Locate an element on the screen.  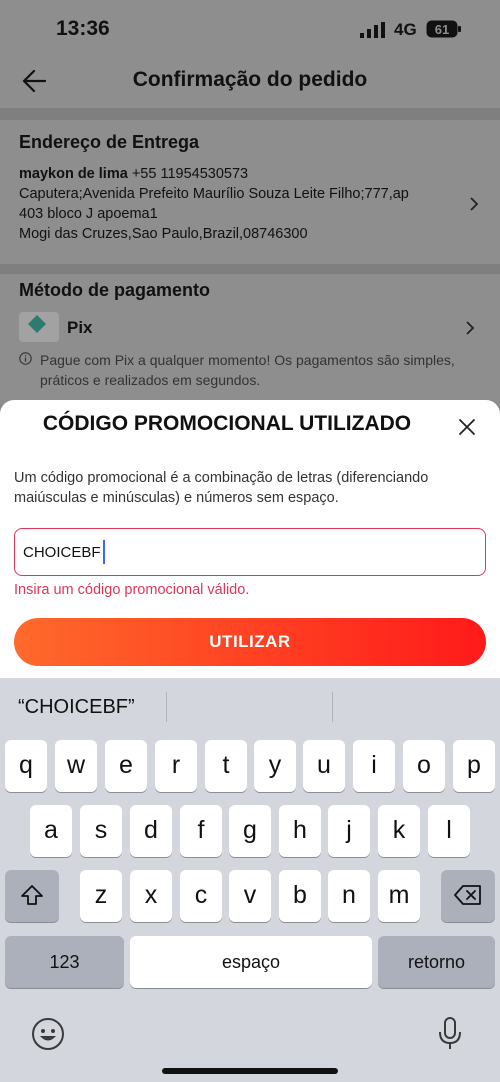
status-time: 13:36 is located at coordinates (83, 28).